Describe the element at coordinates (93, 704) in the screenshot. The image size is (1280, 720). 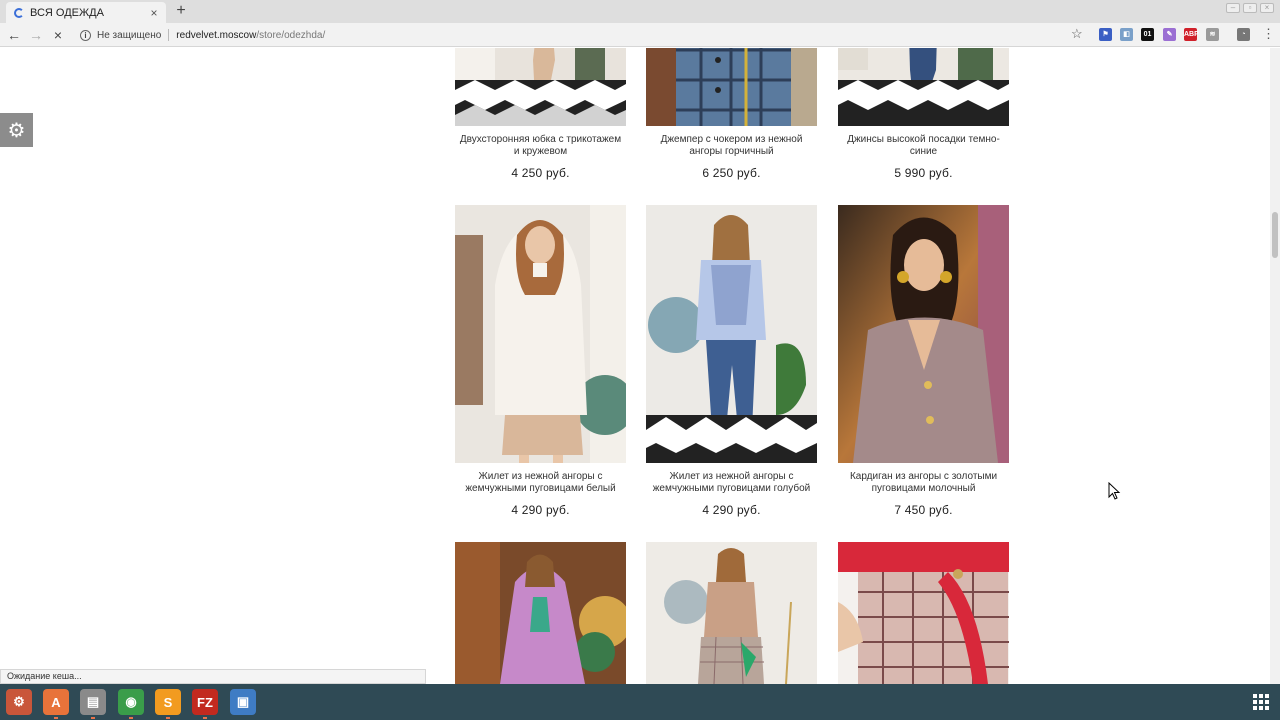
I see `file-manager-icon: ▤` at that location.